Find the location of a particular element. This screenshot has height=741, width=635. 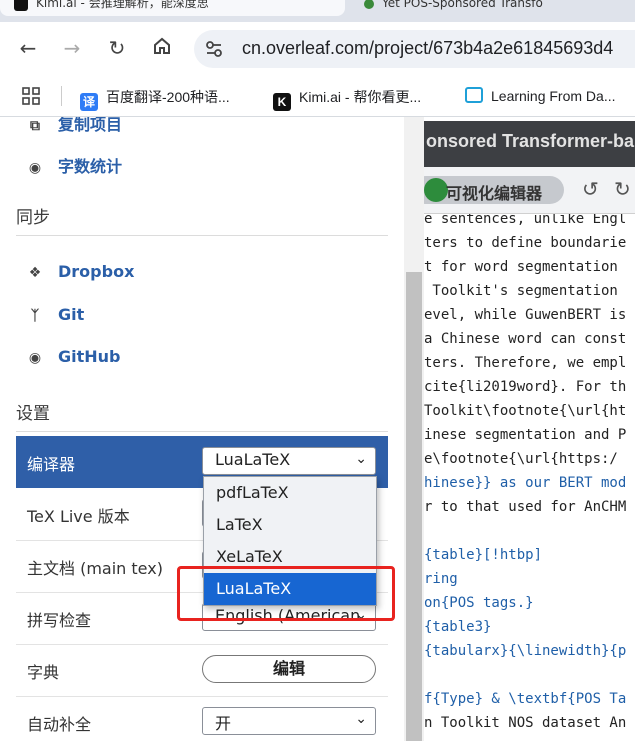

apps-grid-icon is located at coordinates (31, 96).